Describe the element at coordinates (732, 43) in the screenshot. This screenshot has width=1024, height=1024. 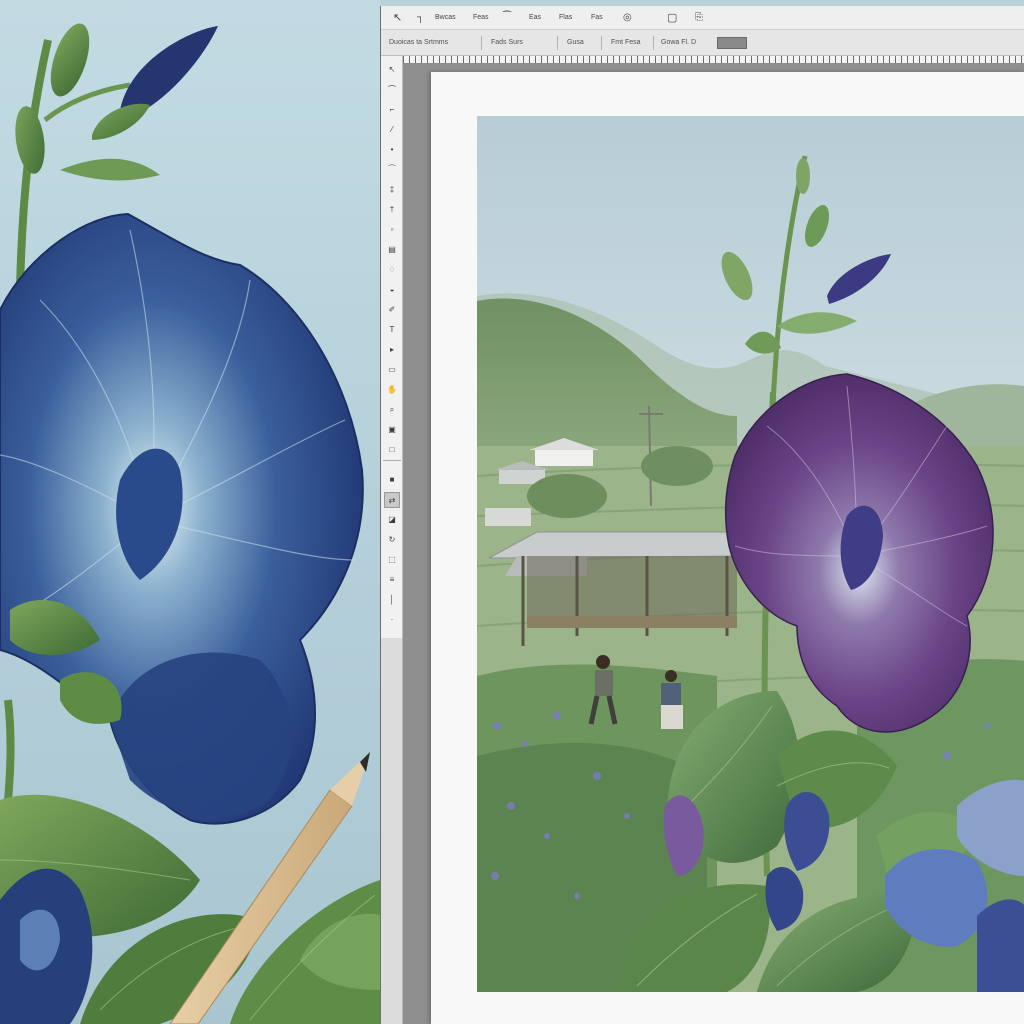
I see `color-swatch` at that location.